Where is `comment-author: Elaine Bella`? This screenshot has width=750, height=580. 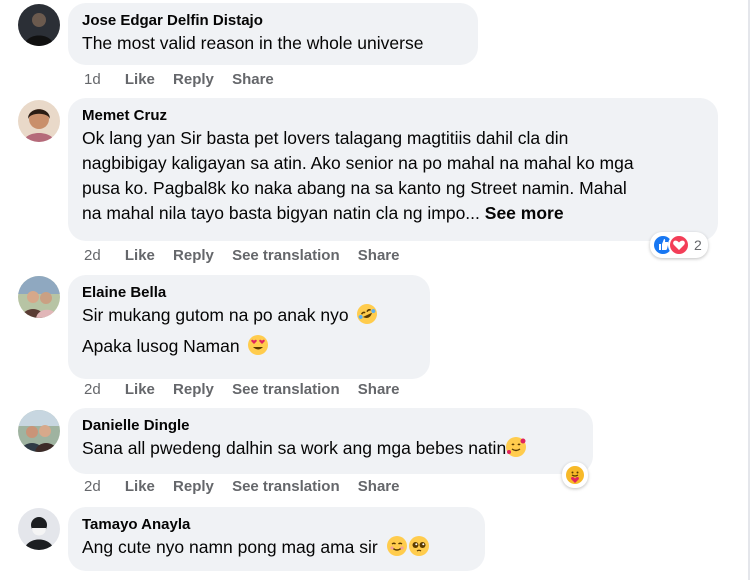 comment-author: Elaine Bella is located at coordinates (249, 293).